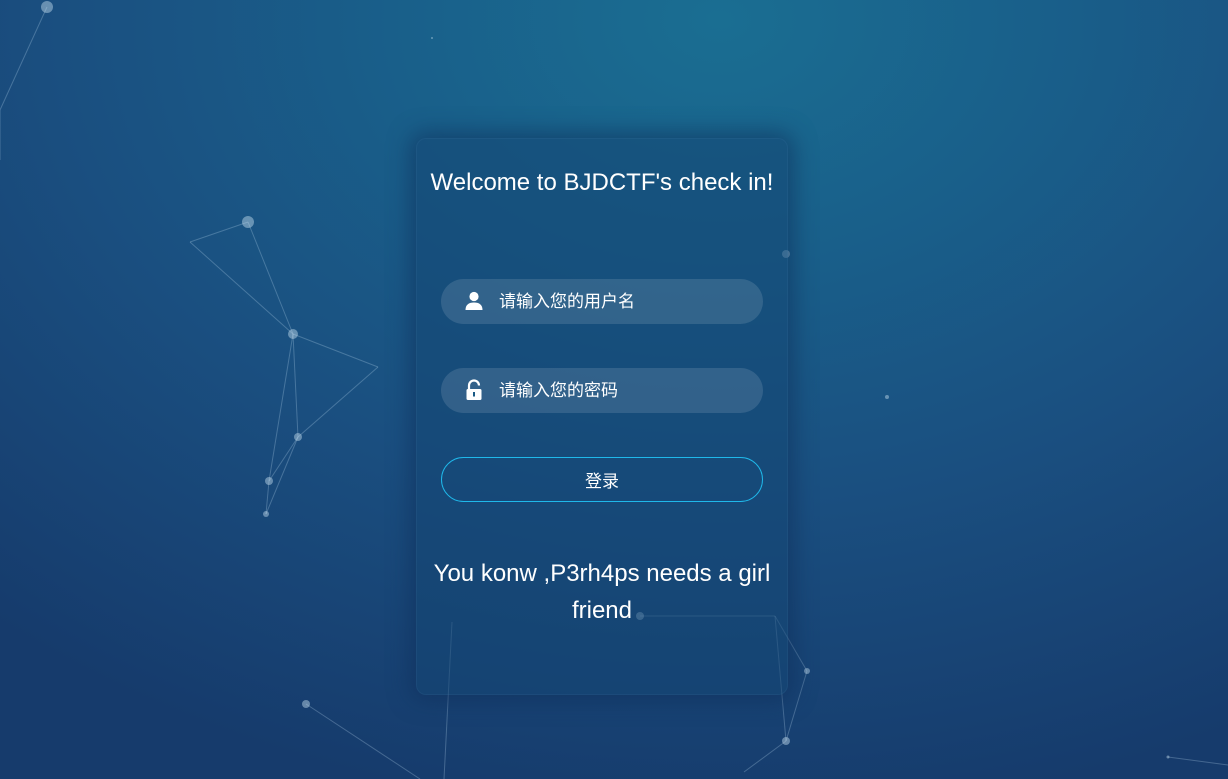  What do you see at coordinates (602, 592) in the screenshot?
I see `hint-message: You konw ,P3rh4ps needs a girl friend` at bounding box center [602, 592].